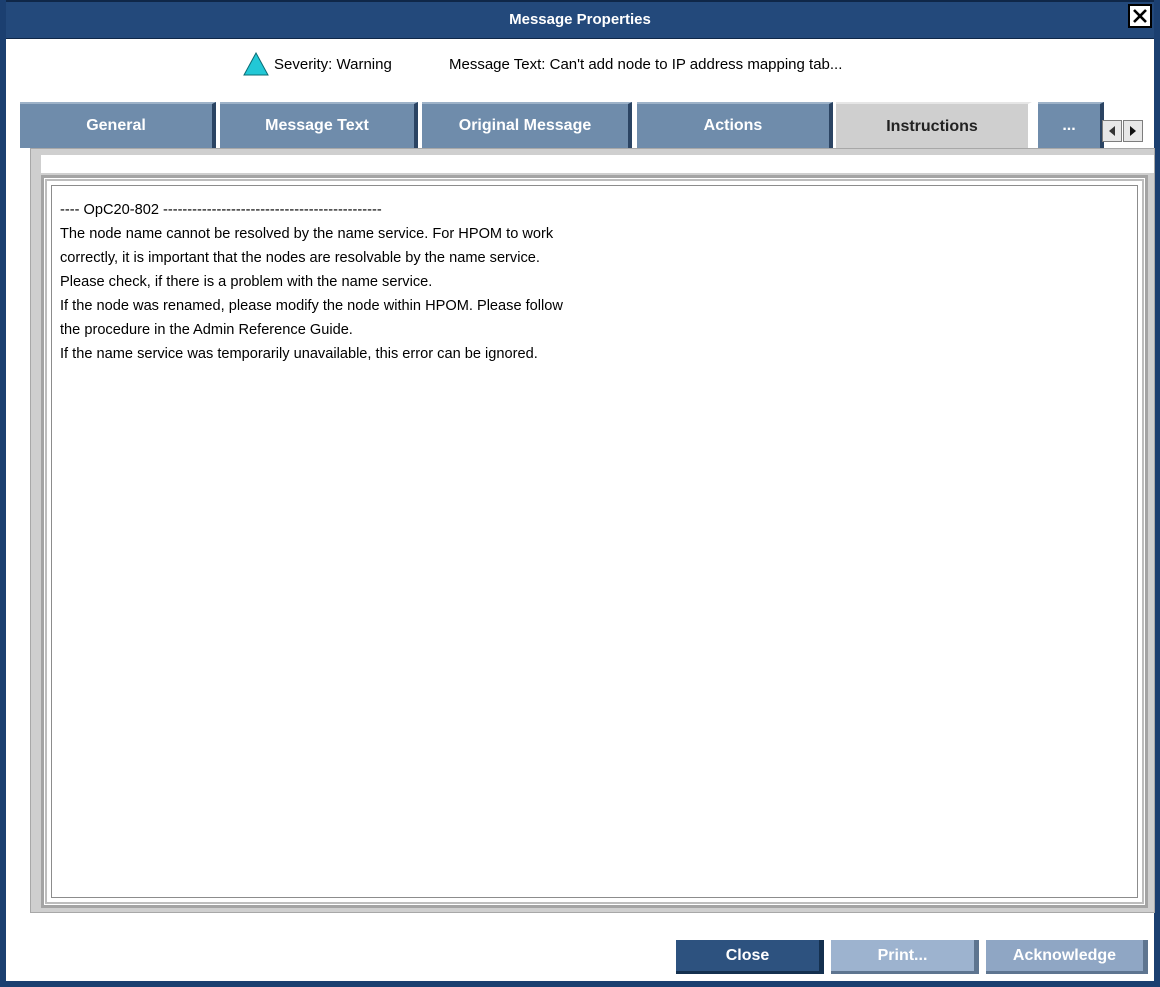 Image resolution: width=1160 pixels, height=987 pixels. Describe the element at coordinates (735, 125) in the screenshot. I see `tab-actions: Actions` at that location.